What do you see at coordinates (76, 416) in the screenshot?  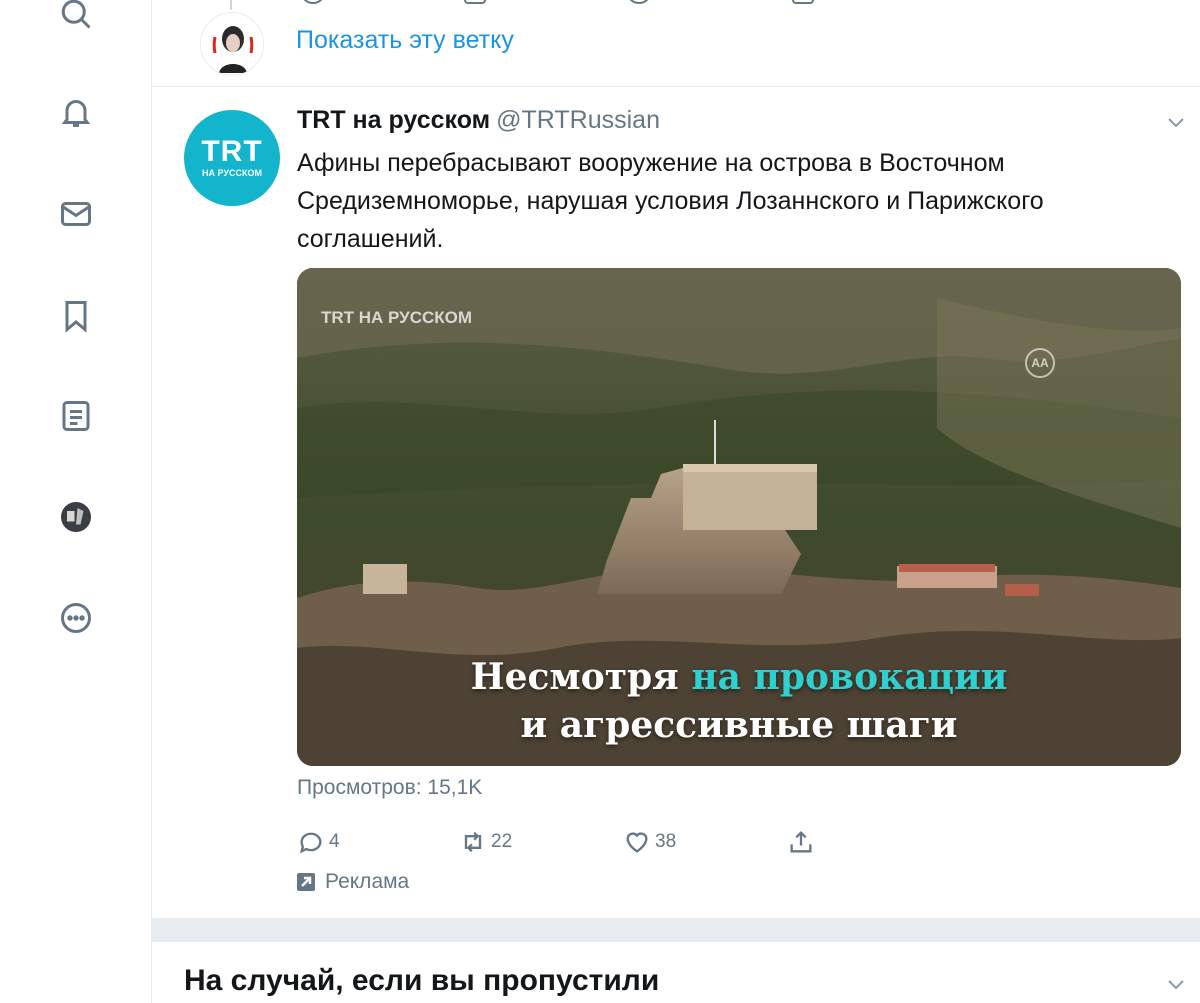 I see `list-icon` at bounding box center [76, 416].